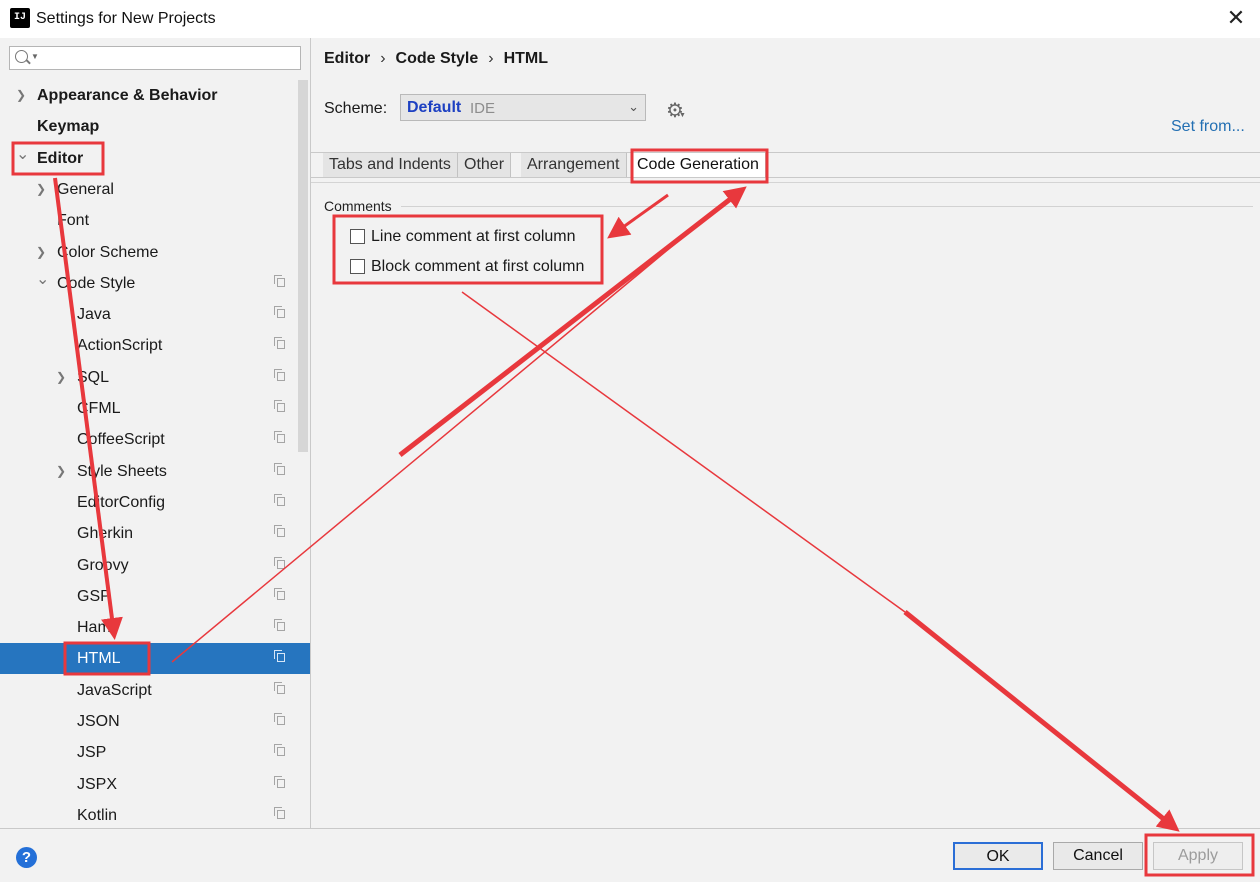  I want to click on sidebar-item-html: HTML, so click(155, 659).